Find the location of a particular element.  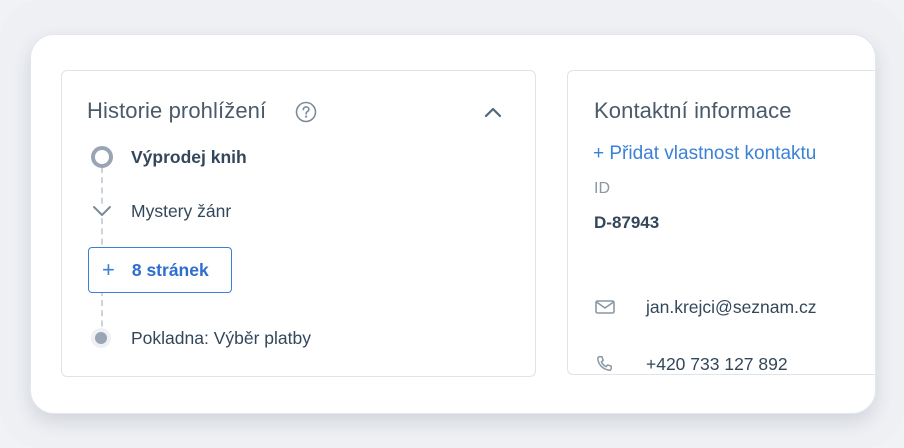

chevron-up-icon is located at coordinates (493, 112).